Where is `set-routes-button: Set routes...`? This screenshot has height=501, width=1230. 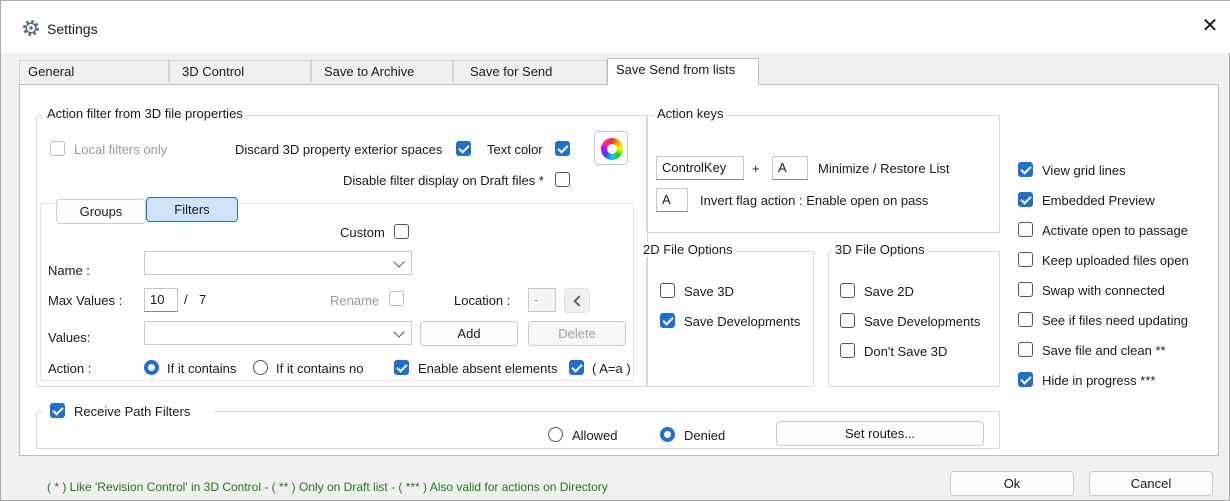 set-routes-button: Set routes... is located at coordinates (880, 433).